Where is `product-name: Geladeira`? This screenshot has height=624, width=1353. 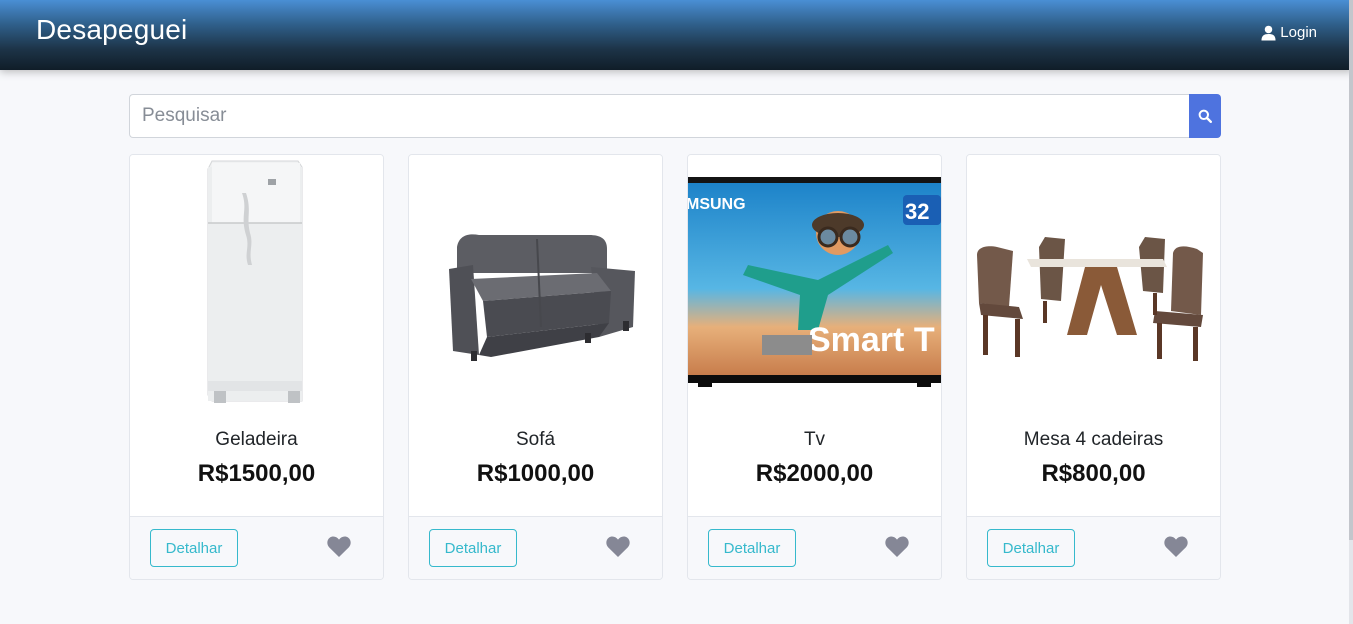
product-name: Geladeira is located at coordinates (256, 439).